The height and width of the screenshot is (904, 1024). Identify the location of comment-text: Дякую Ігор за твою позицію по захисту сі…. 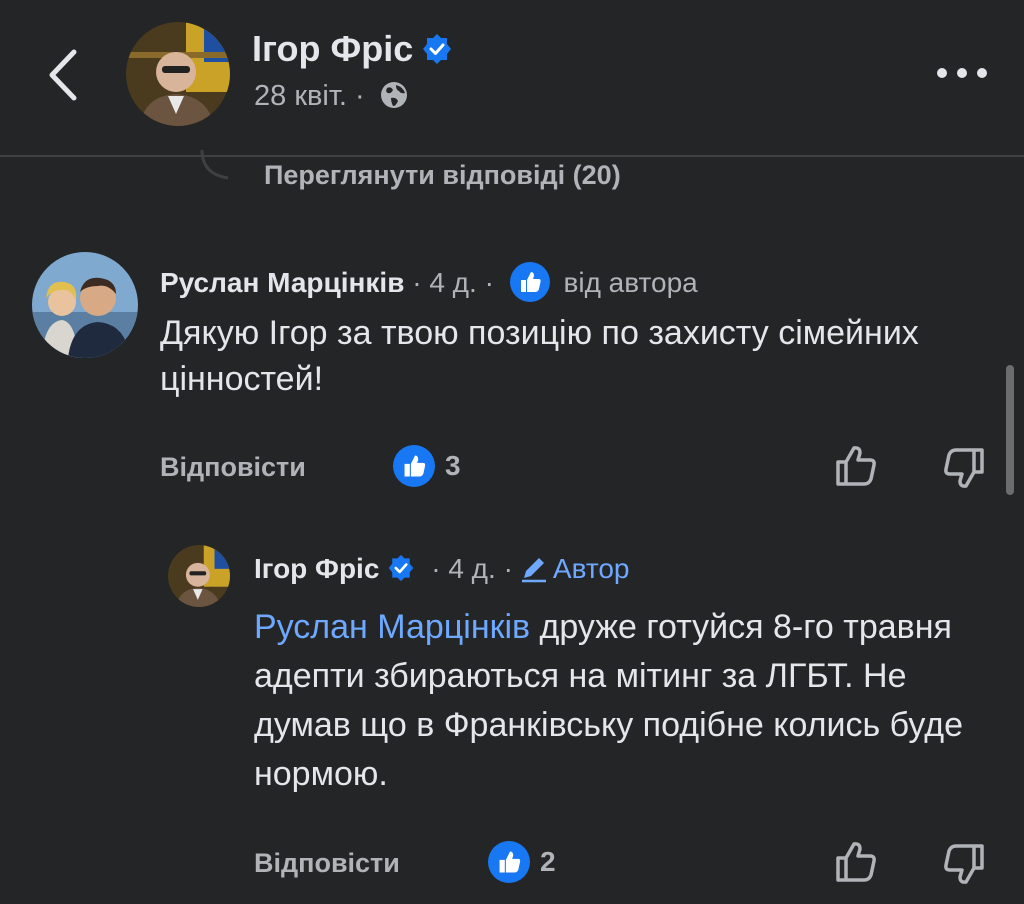
(539, 356).